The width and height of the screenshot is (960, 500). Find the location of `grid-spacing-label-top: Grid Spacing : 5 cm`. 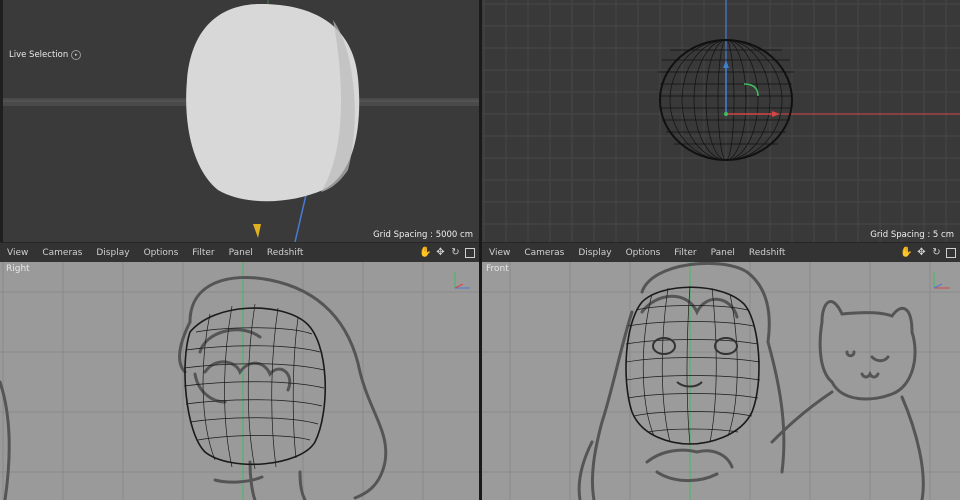

grid-spacing-label-top: Grid Spacing : 5 cm is located at coordinates (912, 235).